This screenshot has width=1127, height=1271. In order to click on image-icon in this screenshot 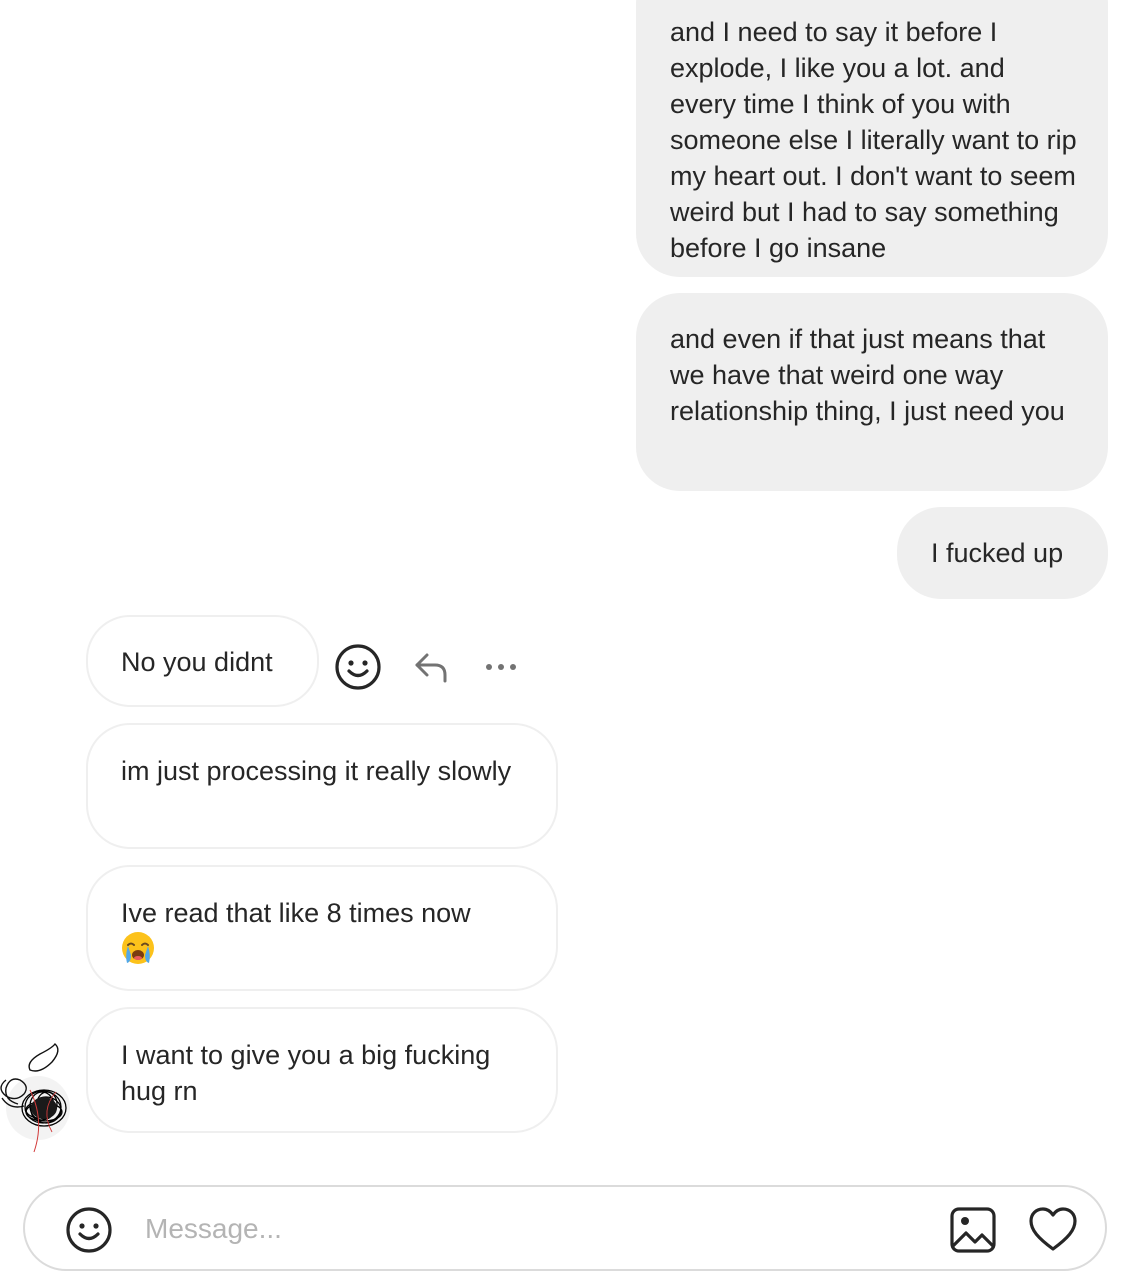, I will do `click(973, 1230)`.